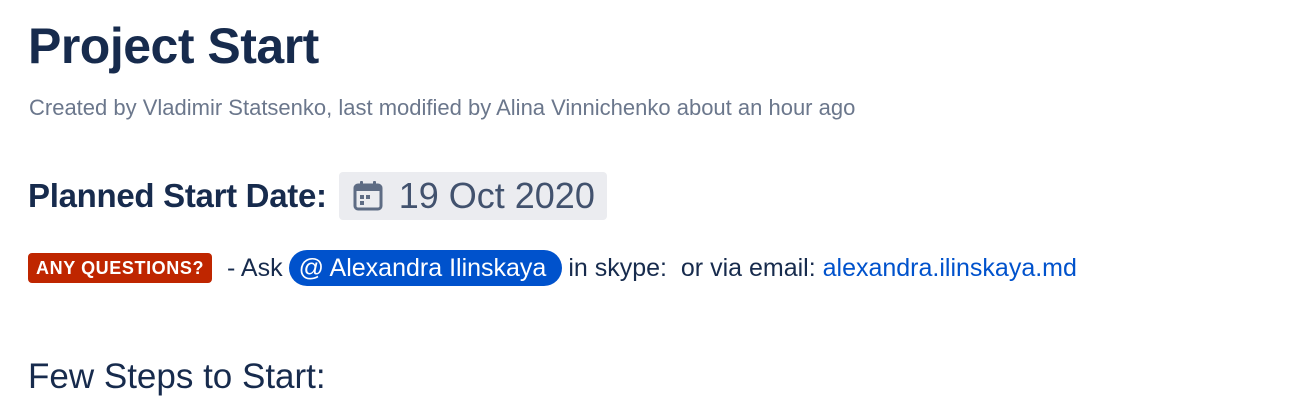  I want to click on planned-start-date-row: Planned Start Date: 19 Oct 2020, so click(317, 196).